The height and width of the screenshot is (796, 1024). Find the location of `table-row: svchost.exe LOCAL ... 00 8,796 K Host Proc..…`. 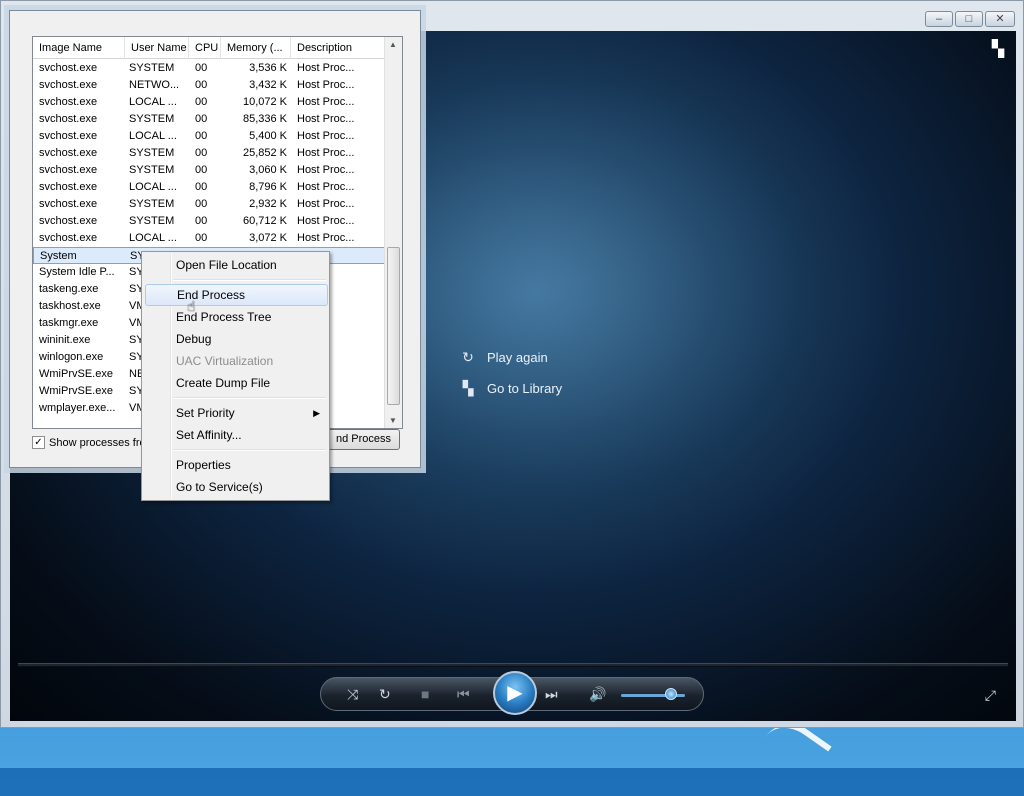

table-row: svchost.exe LOCAL ... 00 8,796 K Host Proc..… is located at coordinates (209, 187).